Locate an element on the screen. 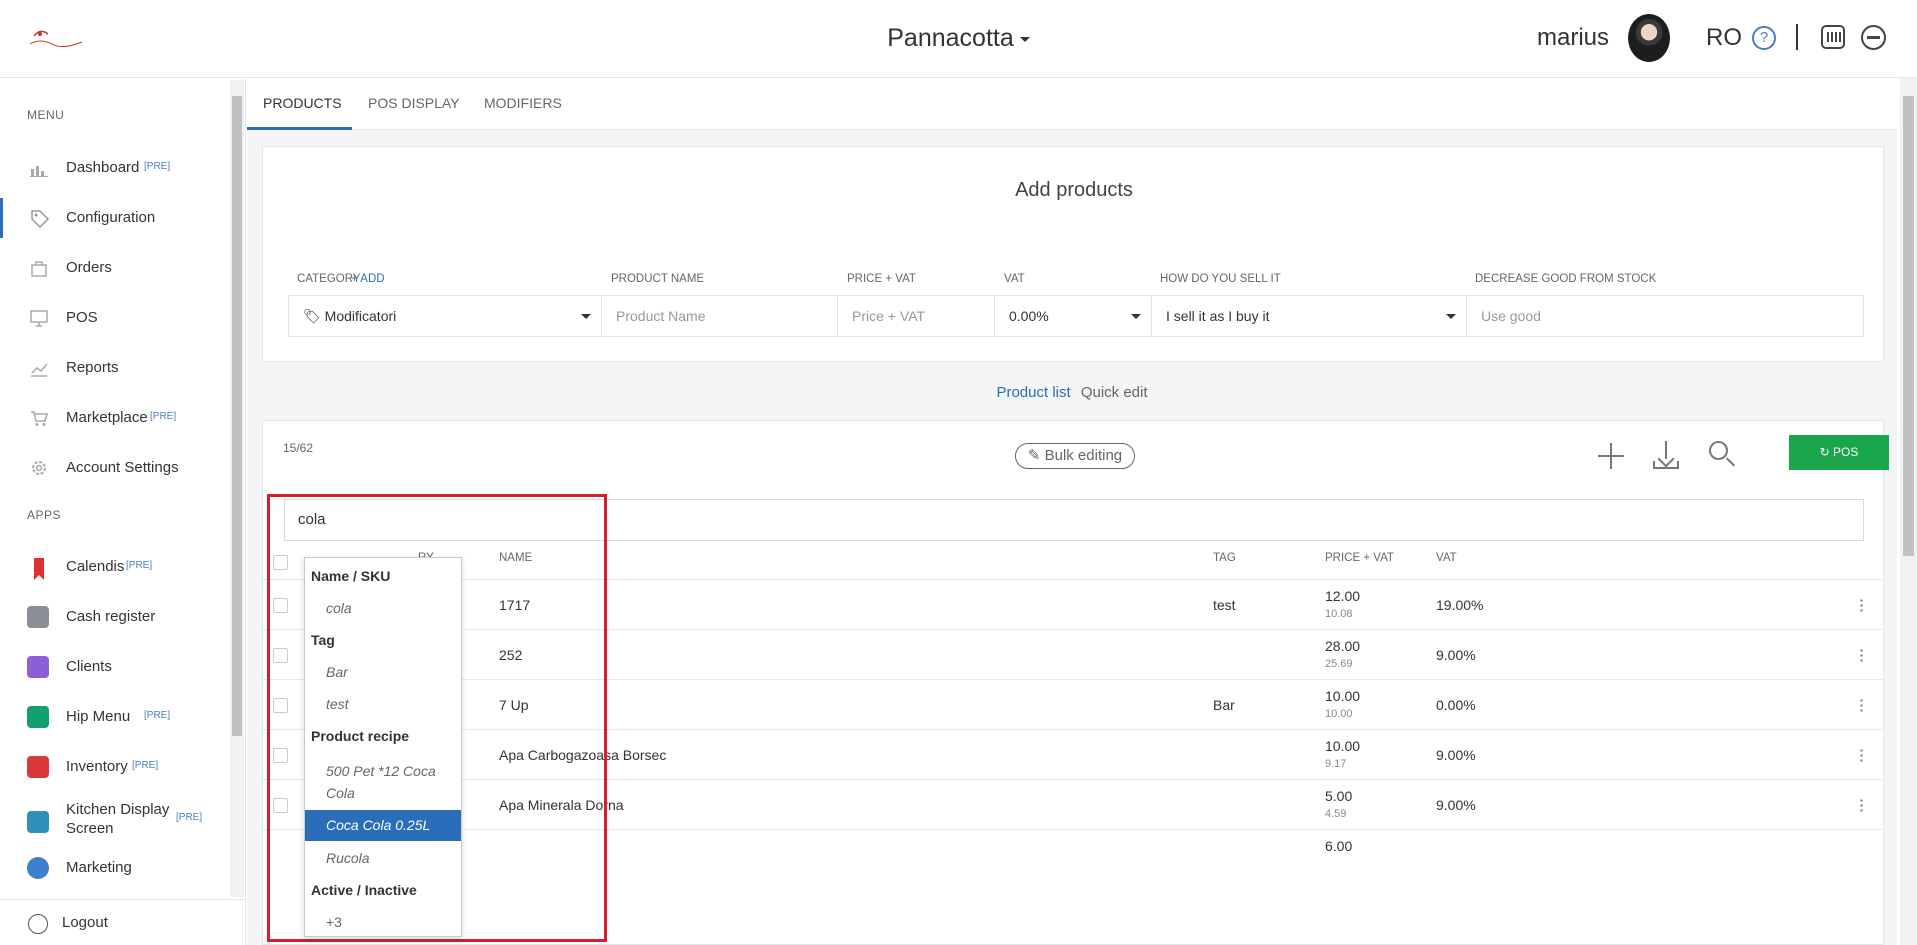  sidebar-item-marketing: Marketing is located at coordinates (114, 868).